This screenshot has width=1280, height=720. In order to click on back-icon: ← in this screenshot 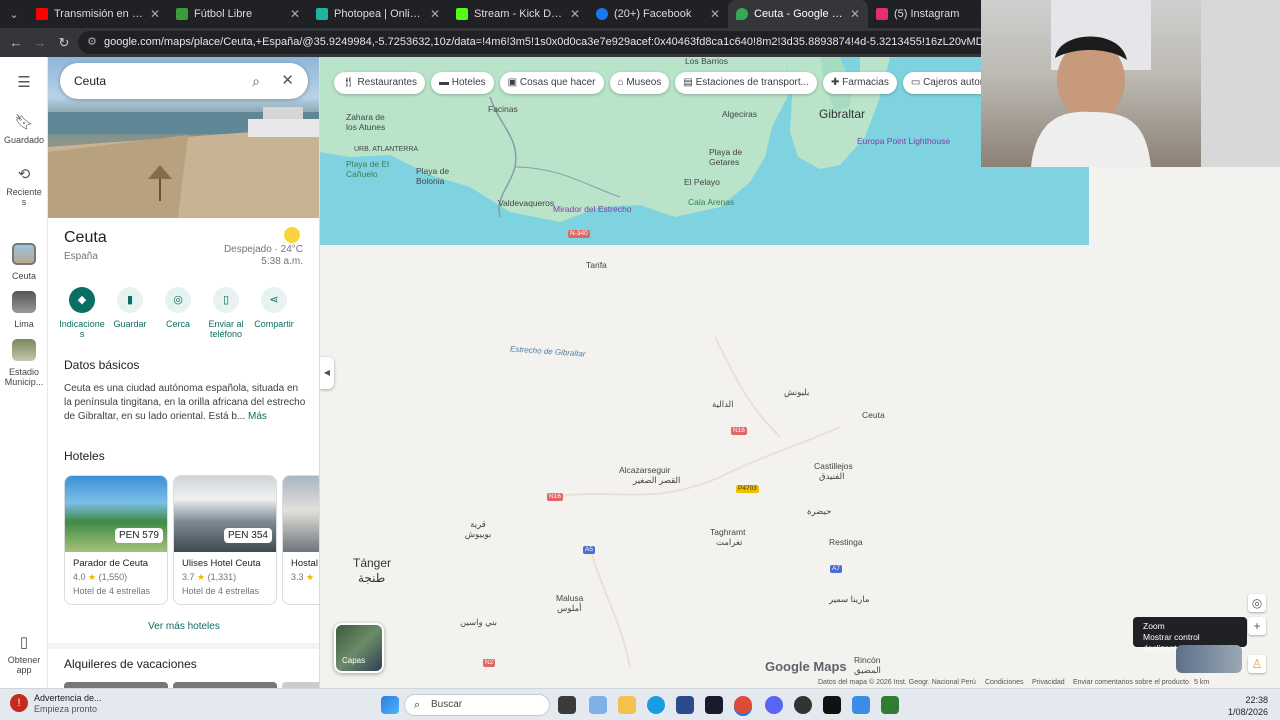, I will do `click(16, 42)`.